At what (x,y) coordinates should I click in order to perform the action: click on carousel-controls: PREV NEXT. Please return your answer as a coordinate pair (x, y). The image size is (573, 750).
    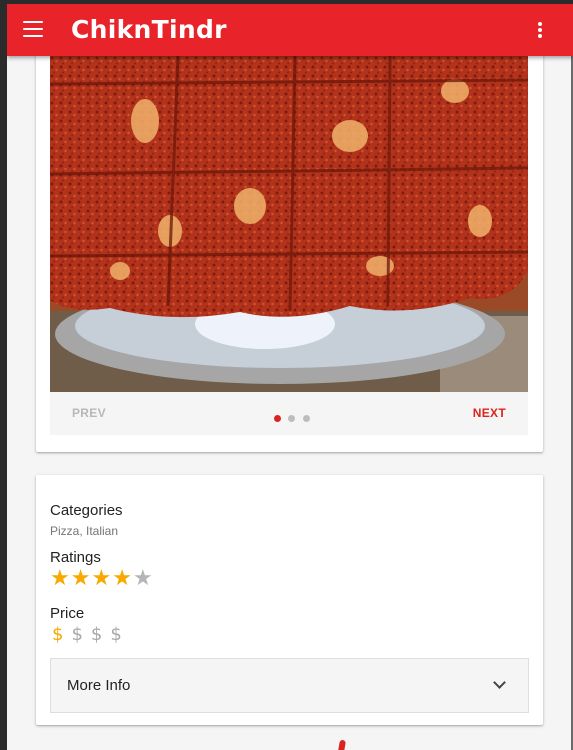
    Looking at the image, I should click on (289, 413).